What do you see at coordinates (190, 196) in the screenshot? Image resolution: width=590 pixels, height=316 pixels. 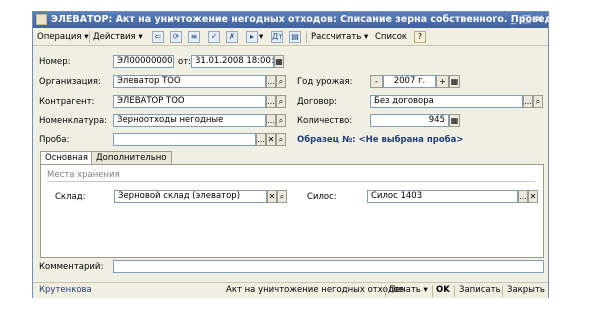 I see `warehouse-field: Зерновой склад (элеватор)` at bounding box center [190, 196].